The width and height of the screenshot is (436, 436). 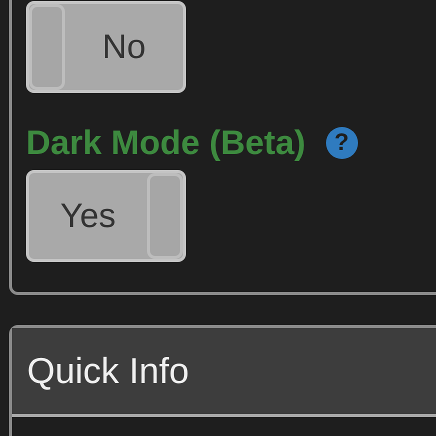 I want to click on setting-label: Dark Mode (Beta), so click(x=166, y=143).